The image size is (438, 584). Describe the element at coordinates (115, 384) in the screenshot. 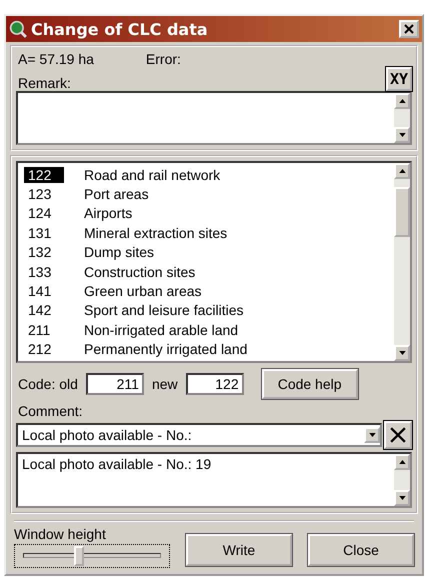

I see `old-code-field: 211` at that location.